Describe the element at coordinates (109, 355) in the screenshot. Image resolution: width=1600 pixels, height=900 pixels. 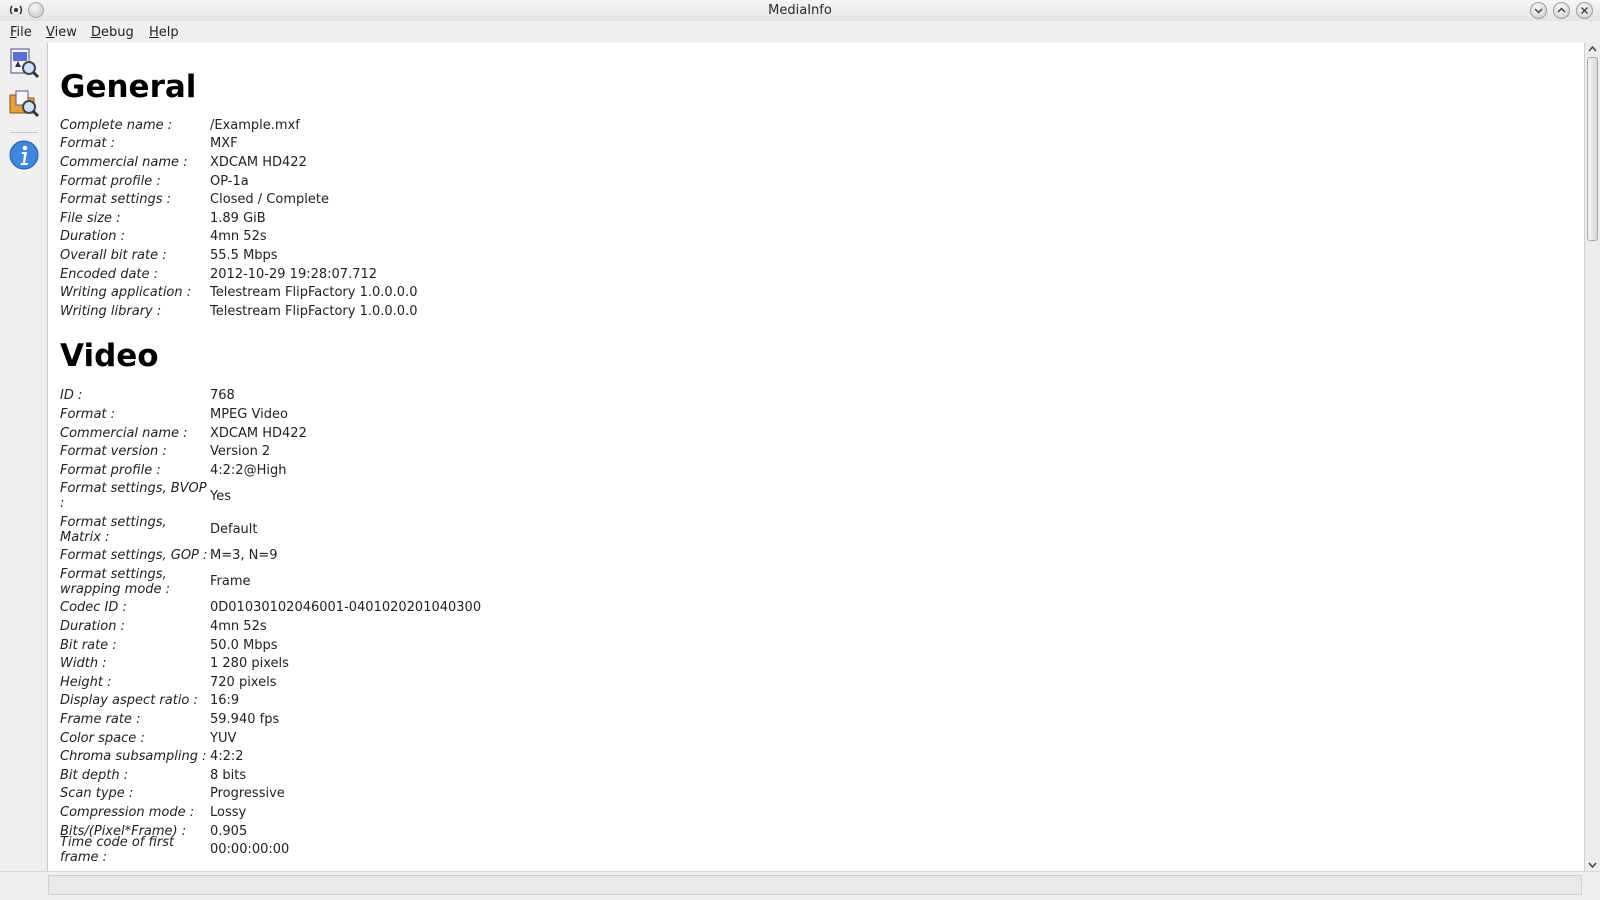
I see `section-title: Video` at that location.